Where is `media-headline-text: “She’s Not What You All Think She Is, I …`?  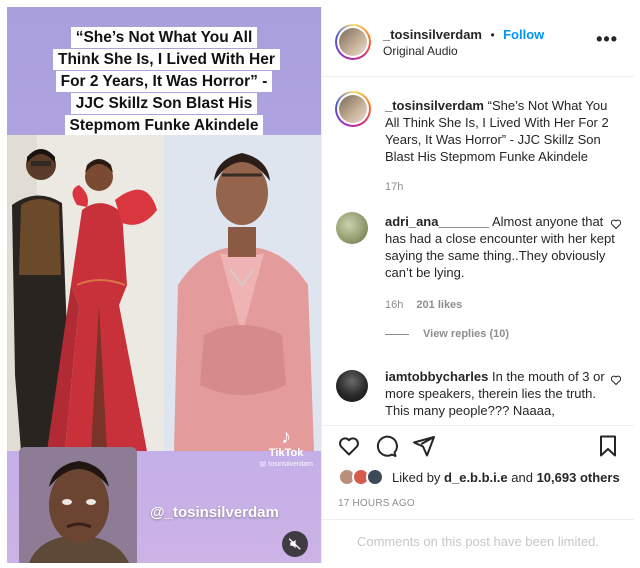 media-headline-text: “She’s Not What You All Think She Is, I … is located at coordinates (166, 81).